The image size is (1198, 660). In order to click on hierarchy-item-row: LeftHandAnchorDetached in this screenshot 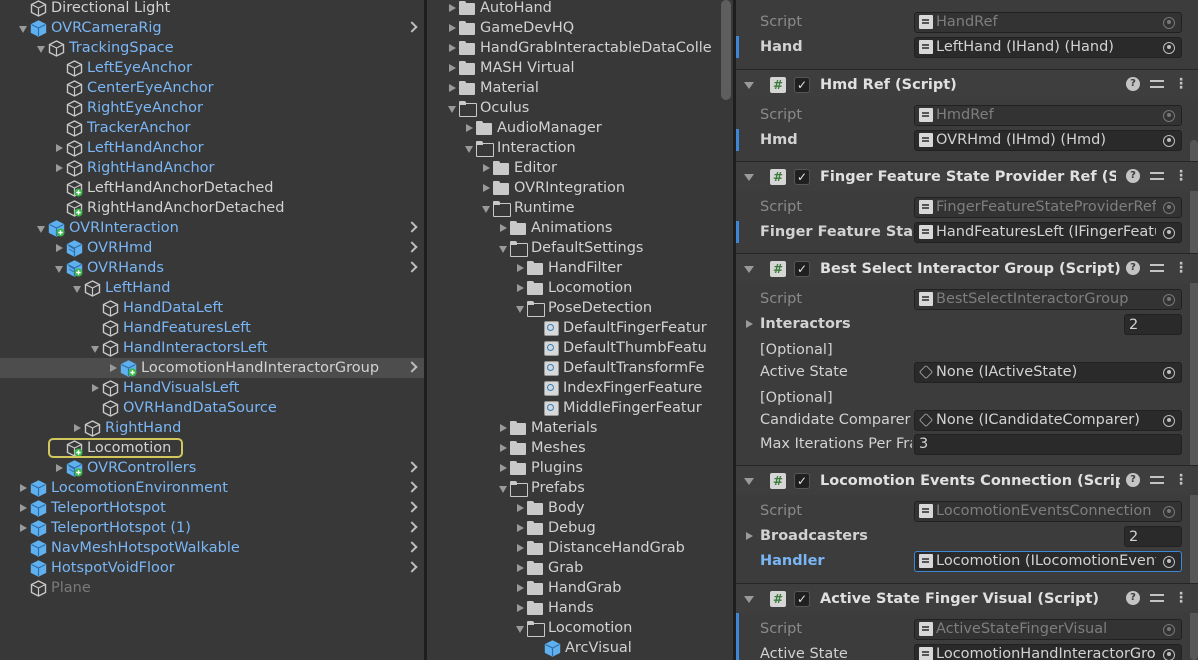, I will do `click(212, 188)`.